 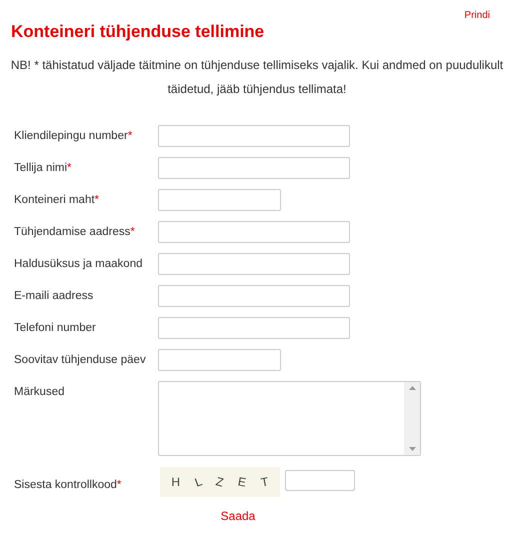 What do you see at coordinates (53, 296) in the screenshot?
I see `field-label: E-maili aadress` at bounding box center [53, 296].